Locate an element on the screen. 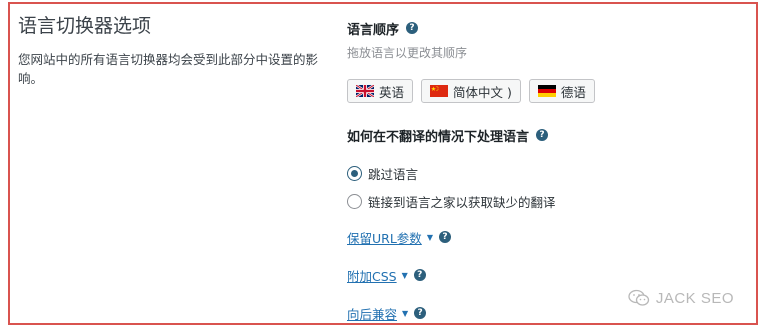  china-flag-icon is located at coordinates (439, 91).